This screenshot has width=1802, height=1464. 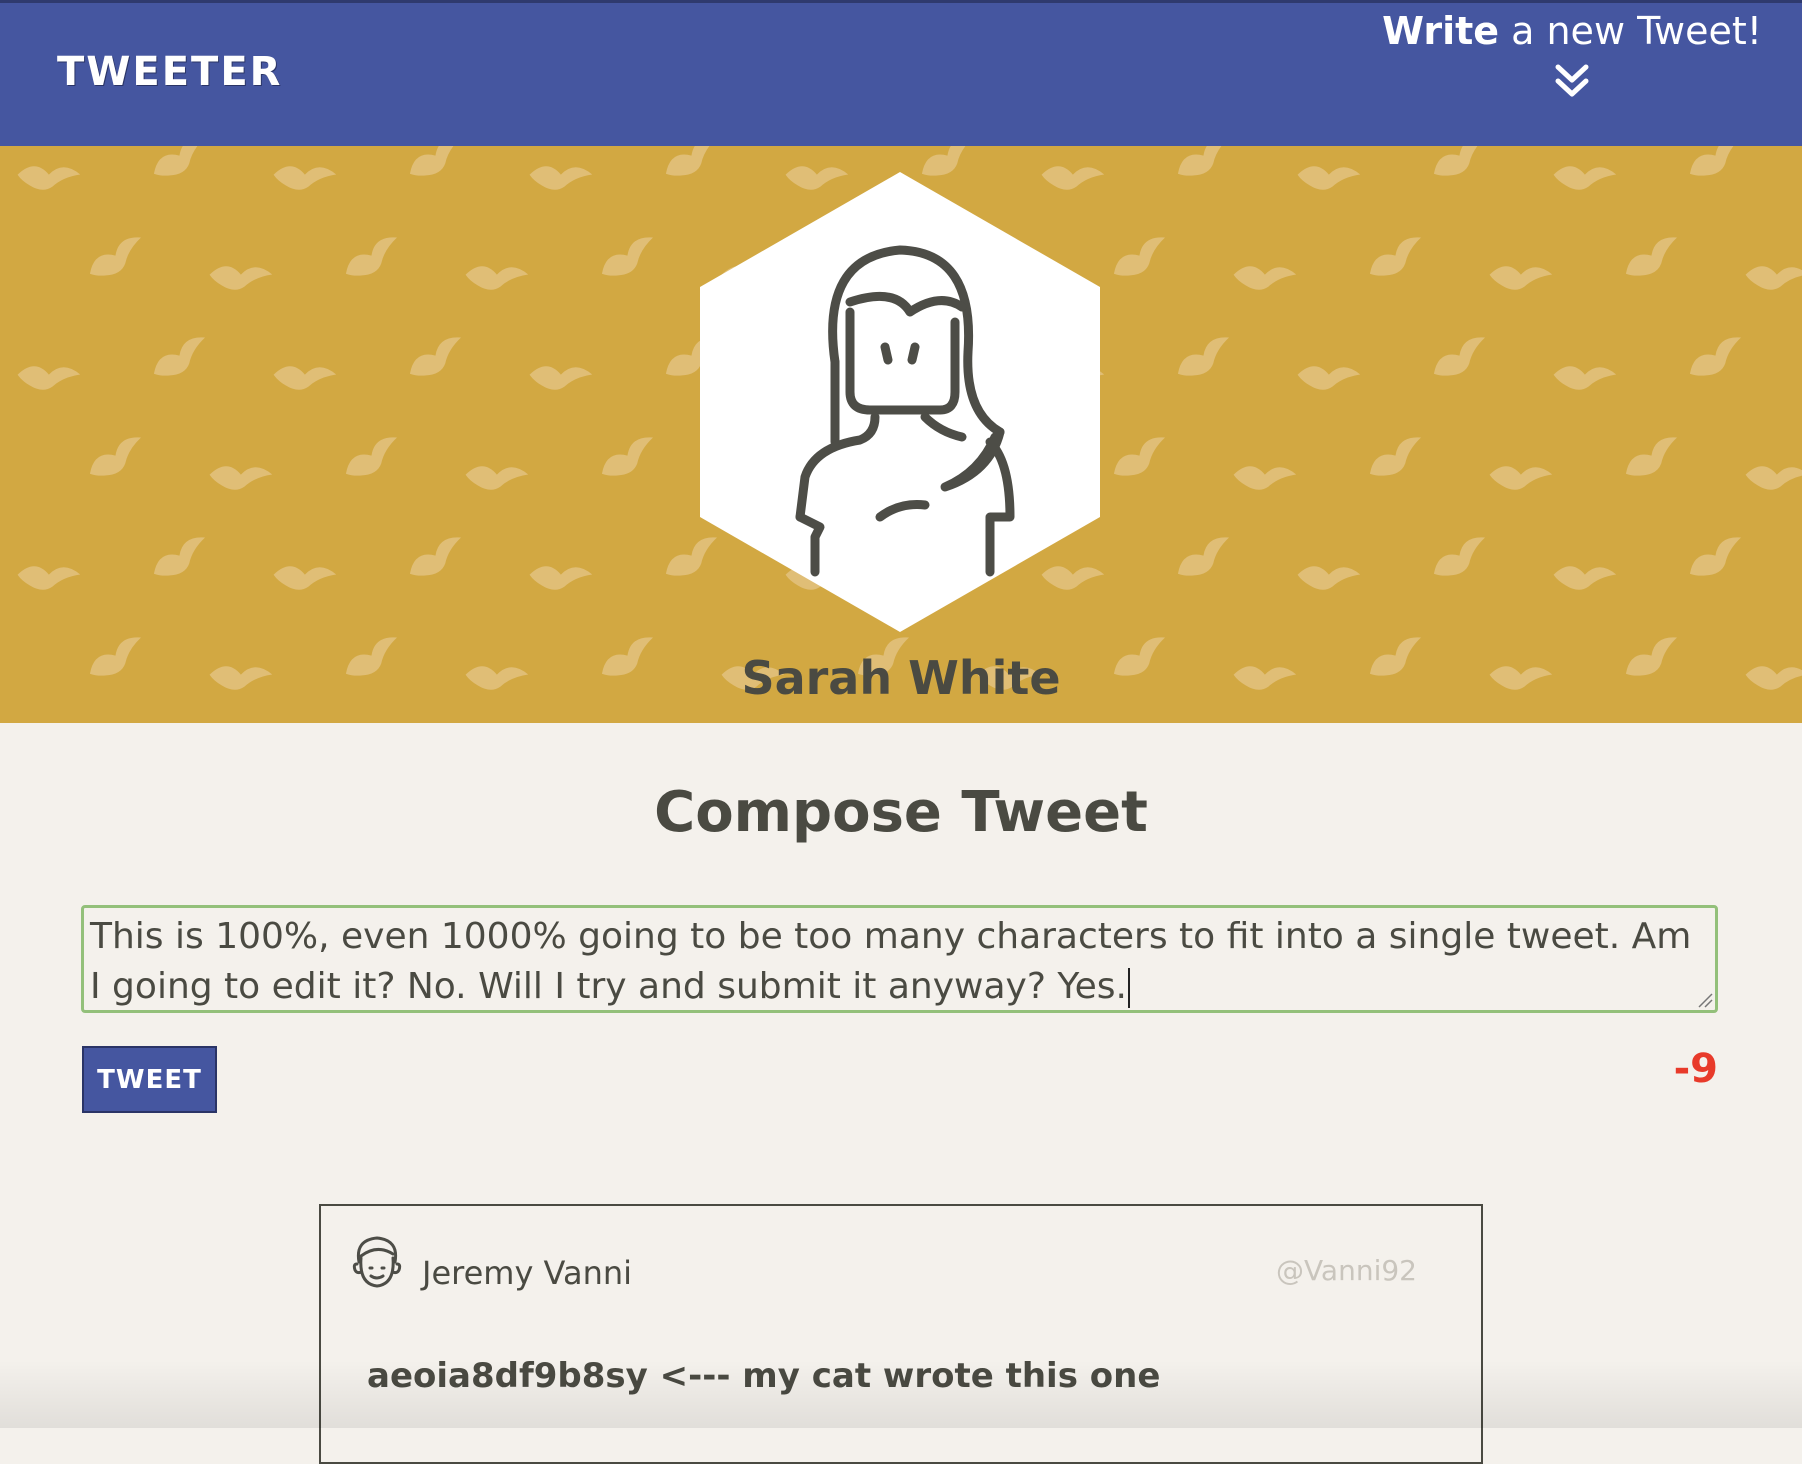 What do you see at coordinates (1630, 31) in the screenshot?
I see `write-rest-text: a new Tweet!` at bounding box center [1630, 31].